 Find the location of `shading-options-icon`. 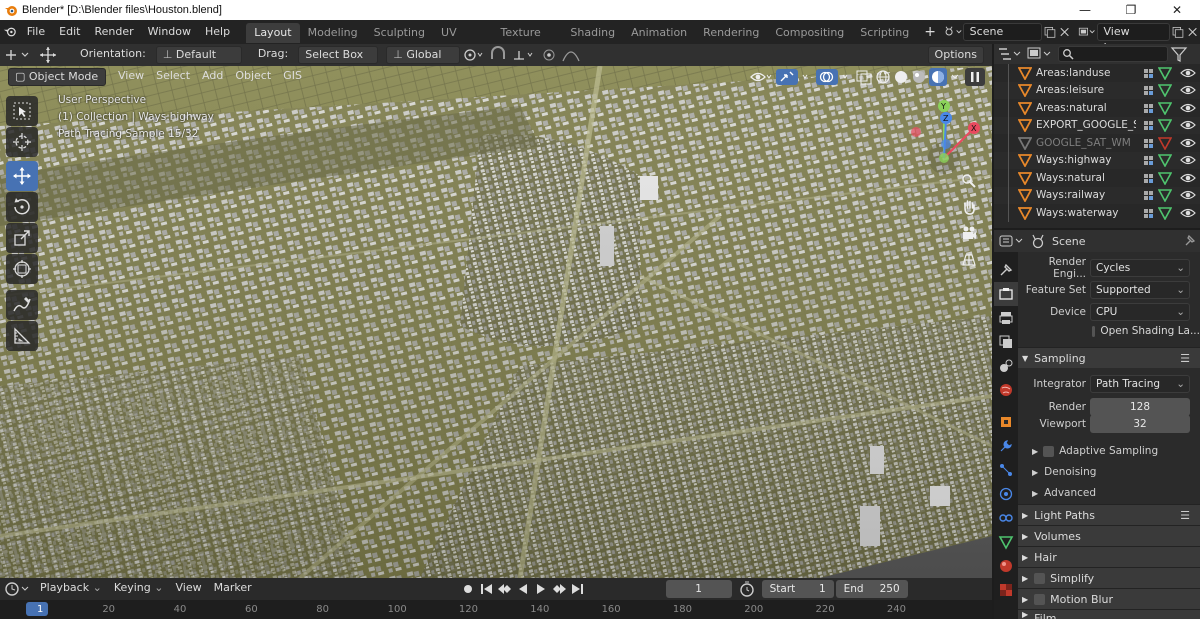

shading-options-icon is located at coordinates (956, 77).